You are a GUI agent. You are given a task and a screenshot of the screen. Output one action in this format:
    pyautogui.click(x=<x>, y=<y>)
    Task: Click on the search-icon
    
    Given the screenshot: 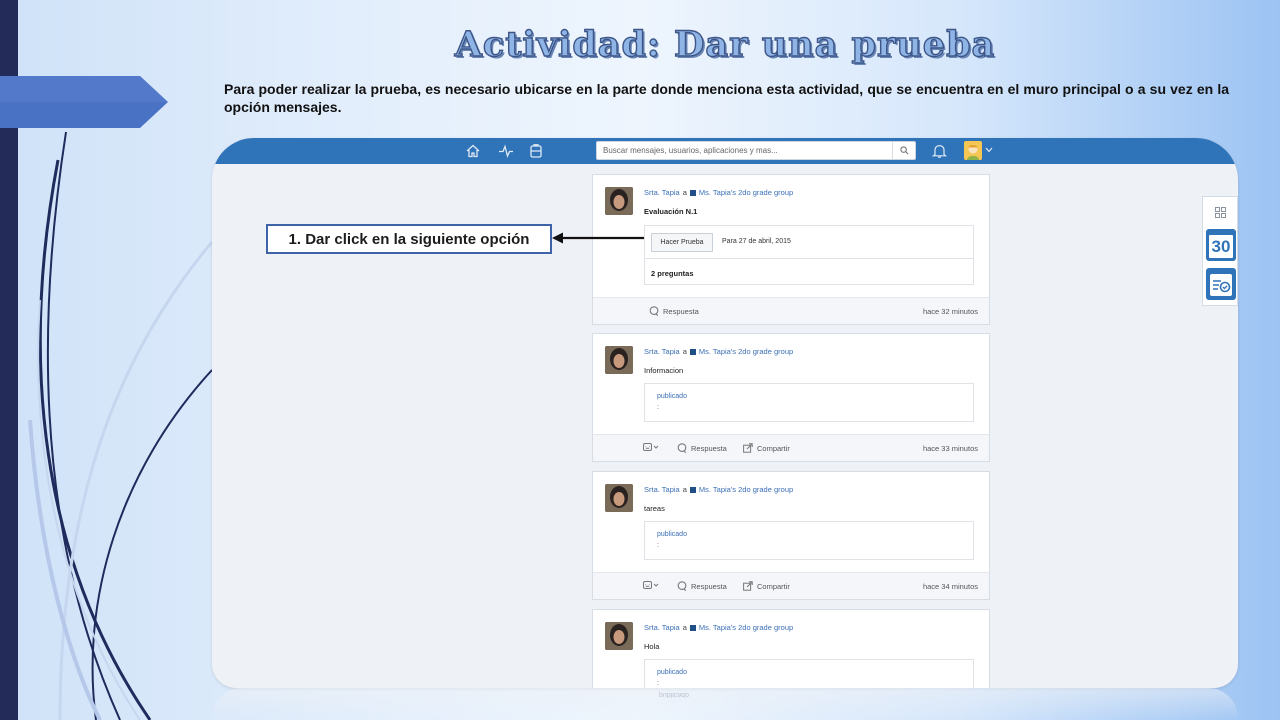 What is the action you would take?
    pyautogui.click(x=903, y=150)
    